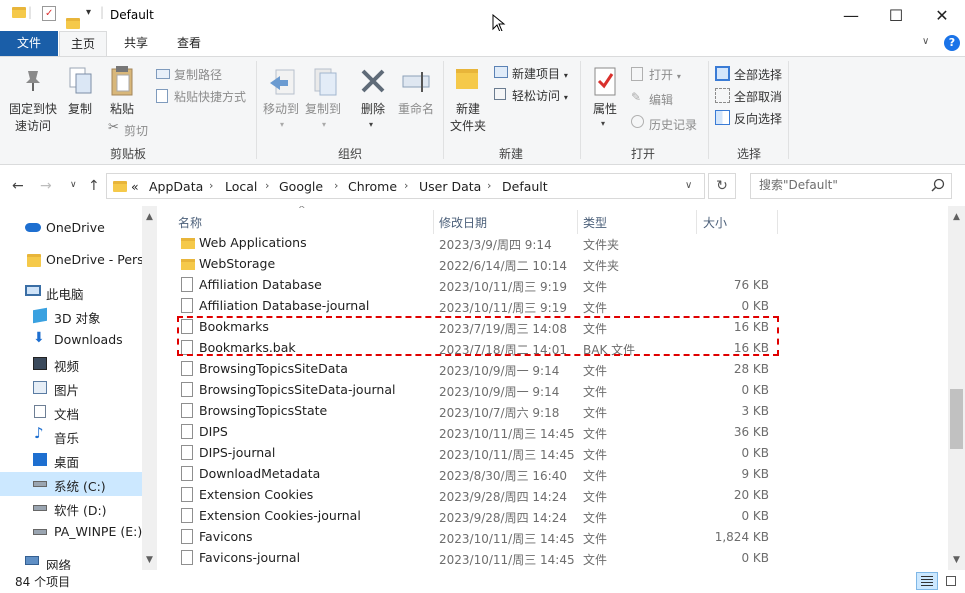 This screenshot has height=593, width=965. What do you see at coordinates (71, 484) in the screenshot?
I see `nav-item-drive-c: 系统 (C:)` at bounding box center [71, 484].